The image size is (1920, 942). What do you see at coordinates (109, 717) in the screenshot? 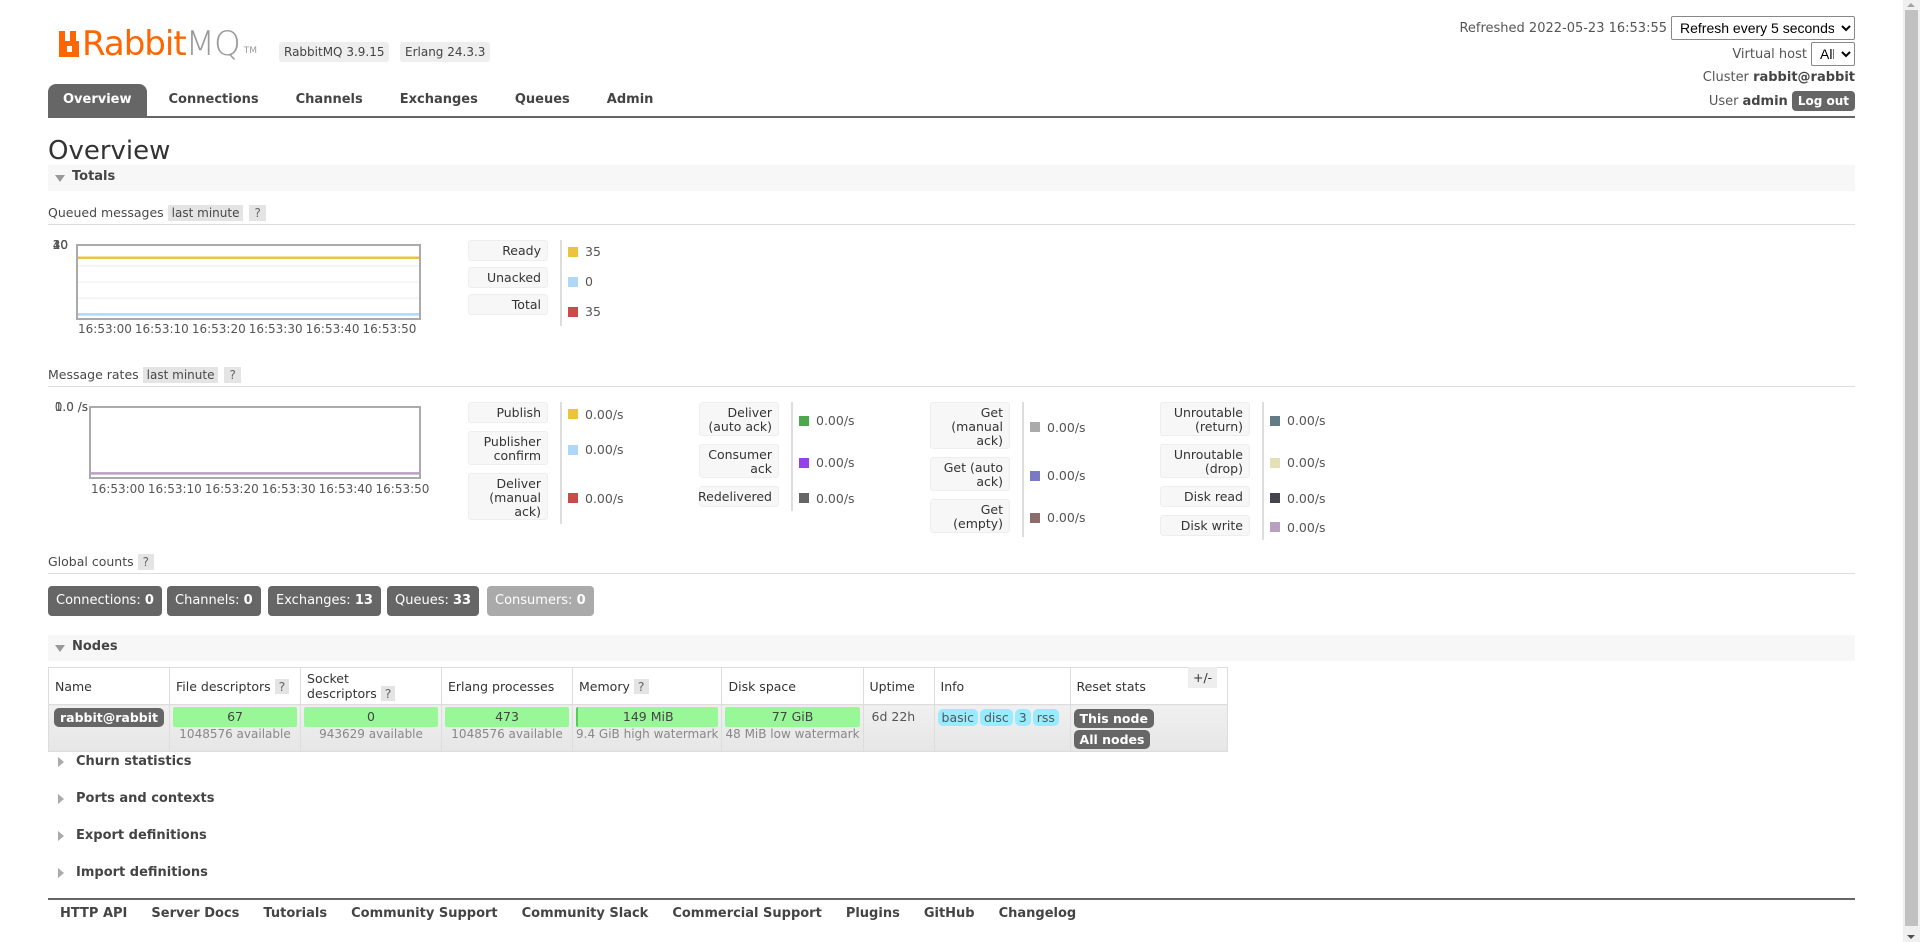
I see `node-name-link: rabbit@rabbit` at bounding box center [109, 717].